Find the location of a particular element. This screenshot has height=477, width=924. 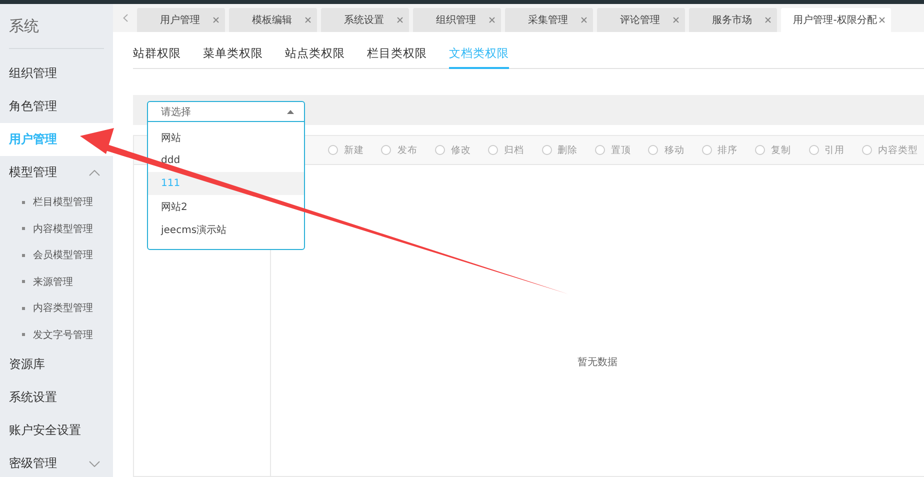

sub-tab: 站群权限 is located at coordinates (157, 57).